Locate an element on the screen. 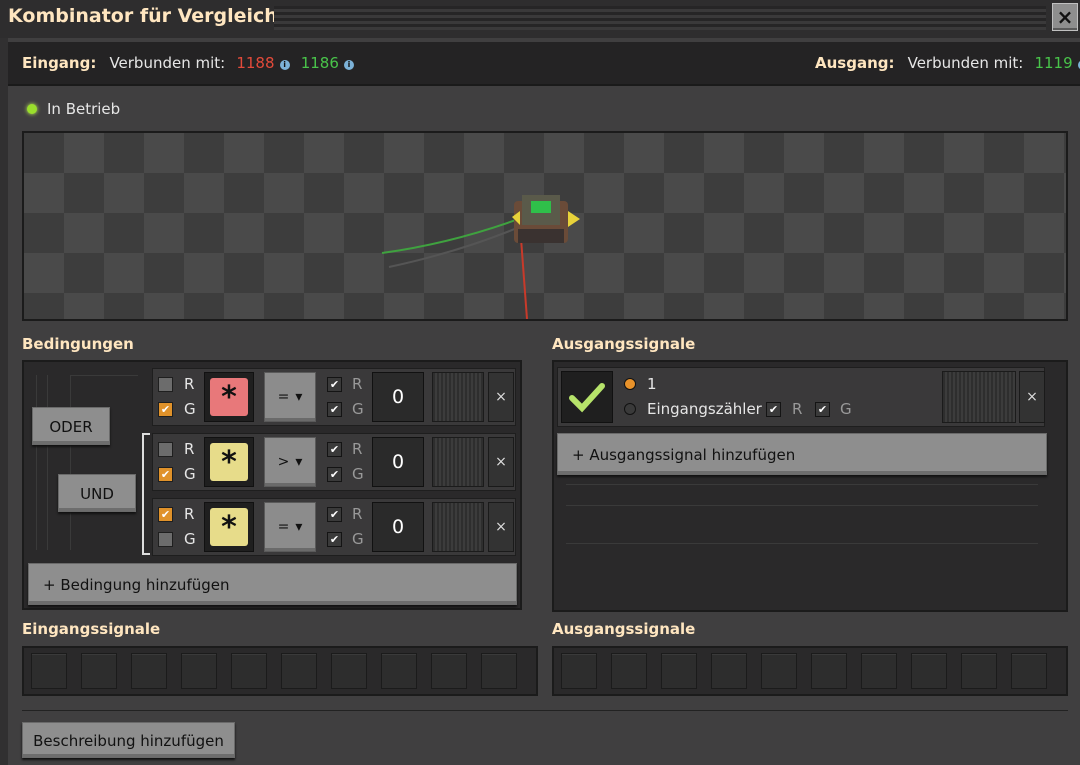  input-red-network: 1188 is located at coordinates (255, 63).